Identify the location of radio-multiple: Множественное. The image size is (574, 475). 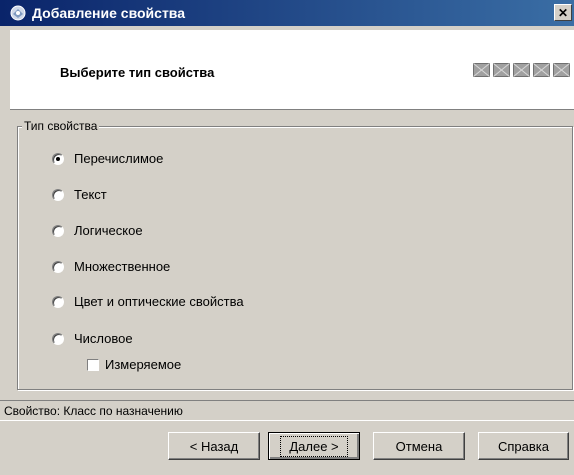
(111, 266).